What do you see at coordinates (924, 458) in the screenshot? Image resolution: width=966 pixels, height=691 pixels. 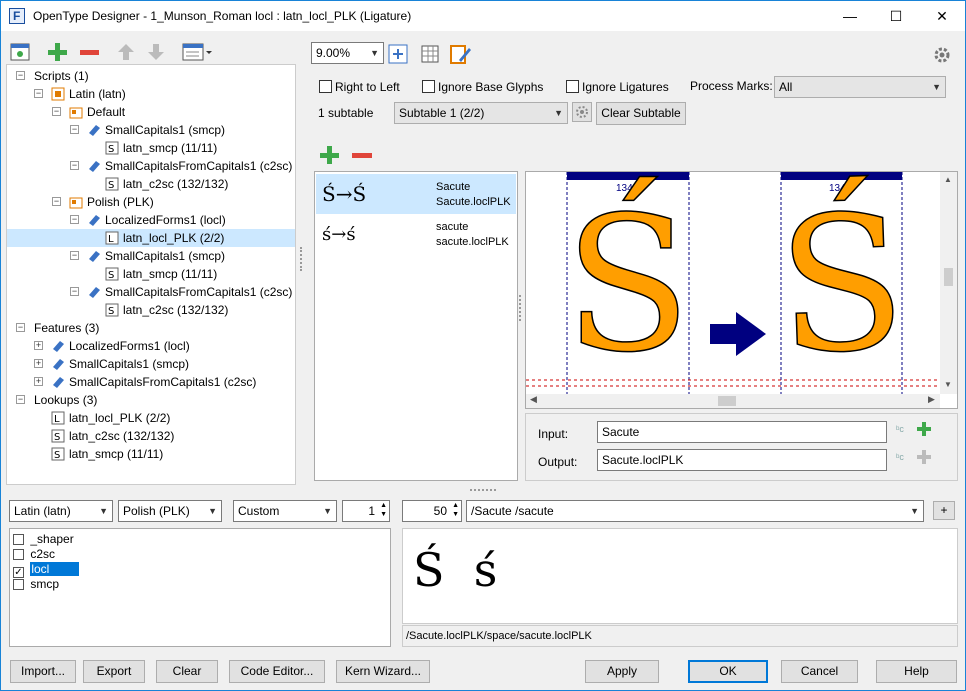 I see `add-output-icon` at bounding box center [924, 458].